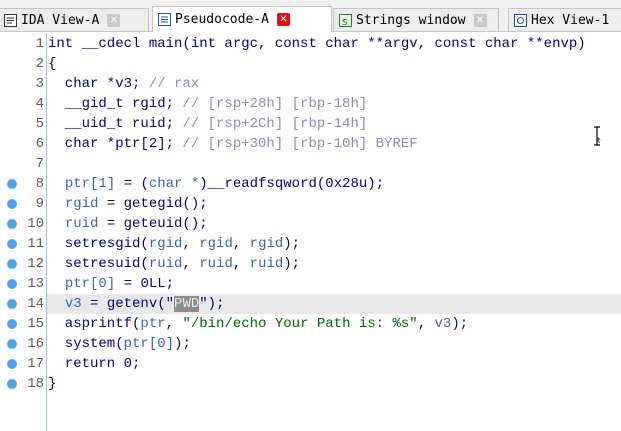  What do you see at coordinates (310, 384) in the screenshot?
I see `code-line: 18}` at bounding box center [310, 384].